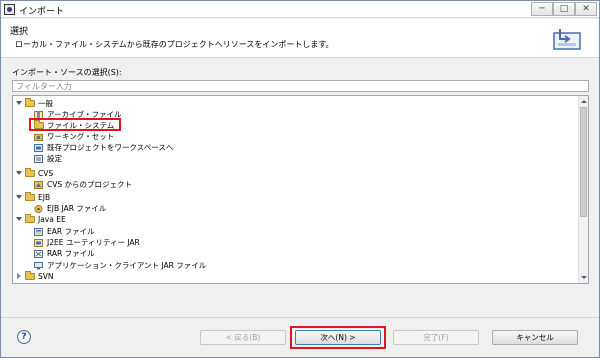 This screenshot has width=600, height=358. I want to click on tree-item-ejb-jar: EJB JAR ファイル, so click(134, 208).